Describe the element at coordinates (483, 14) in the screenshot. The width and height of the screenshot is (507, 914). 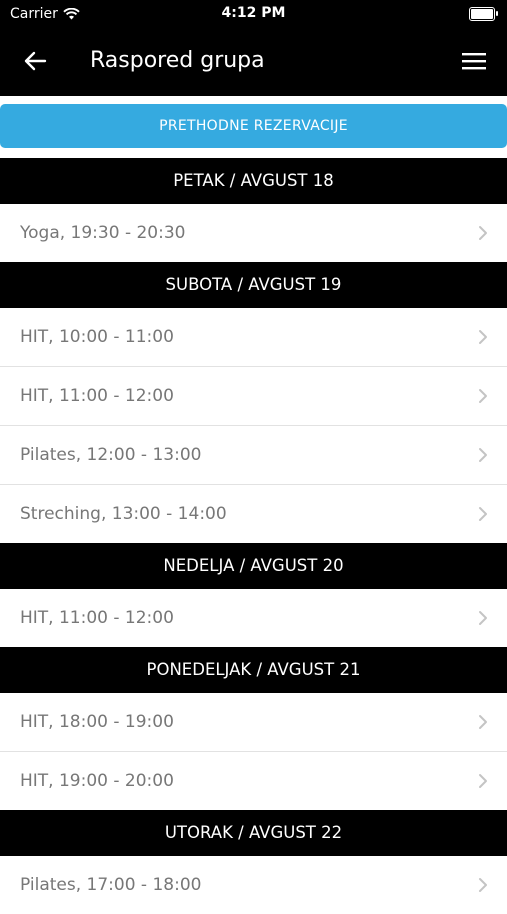
I see `battery-icon` at that location.